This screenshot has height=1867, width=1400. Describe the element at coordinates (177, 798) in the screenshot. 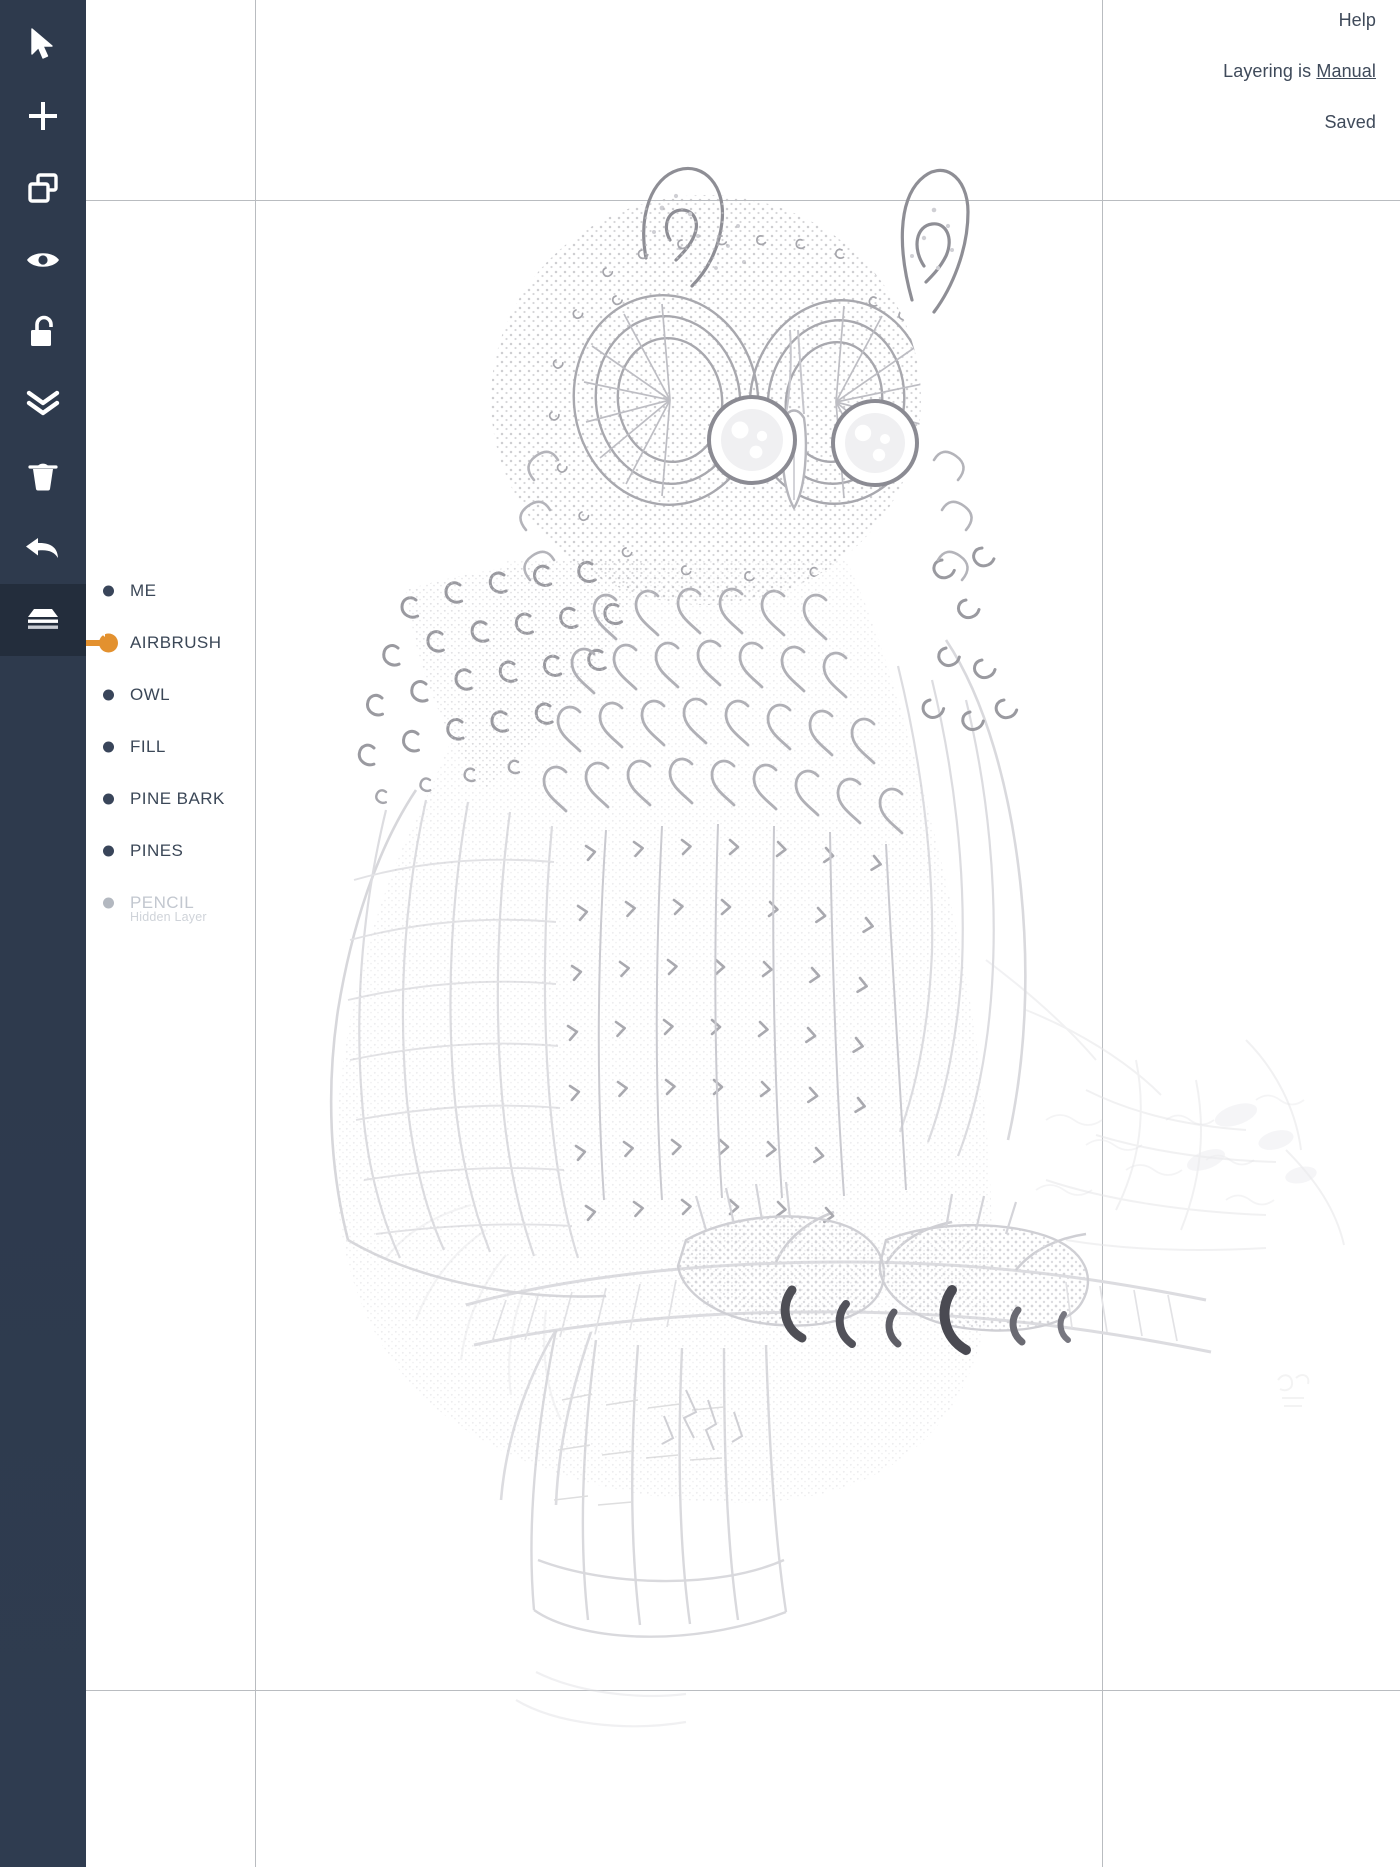

I see `layer-label: PINE BARK` at that location.